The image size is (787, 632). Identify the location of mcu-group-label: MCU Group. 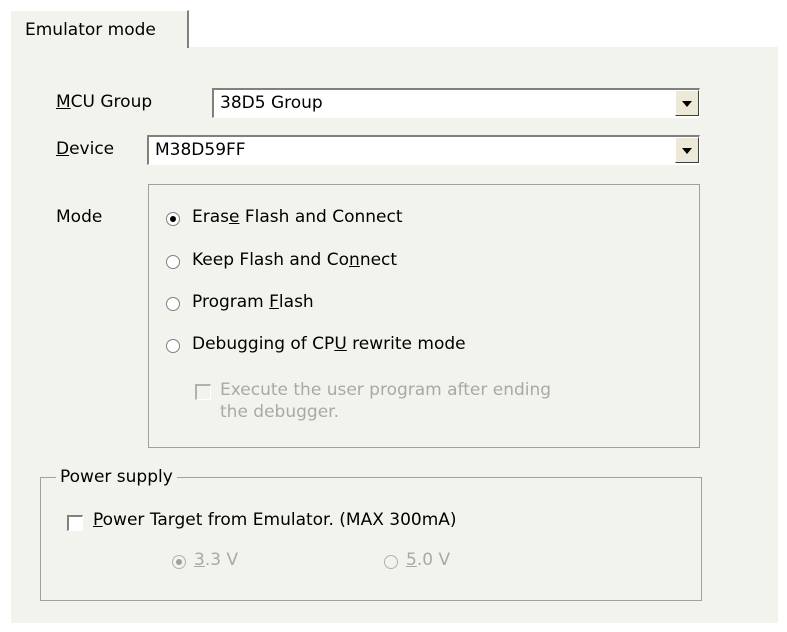
(104, 102).